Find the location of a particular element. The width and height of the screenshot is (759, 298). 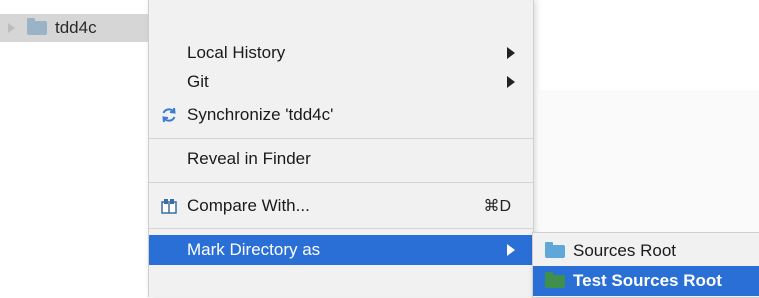

submenu-item-label: Sources Root is located at coordinates (624, 250).